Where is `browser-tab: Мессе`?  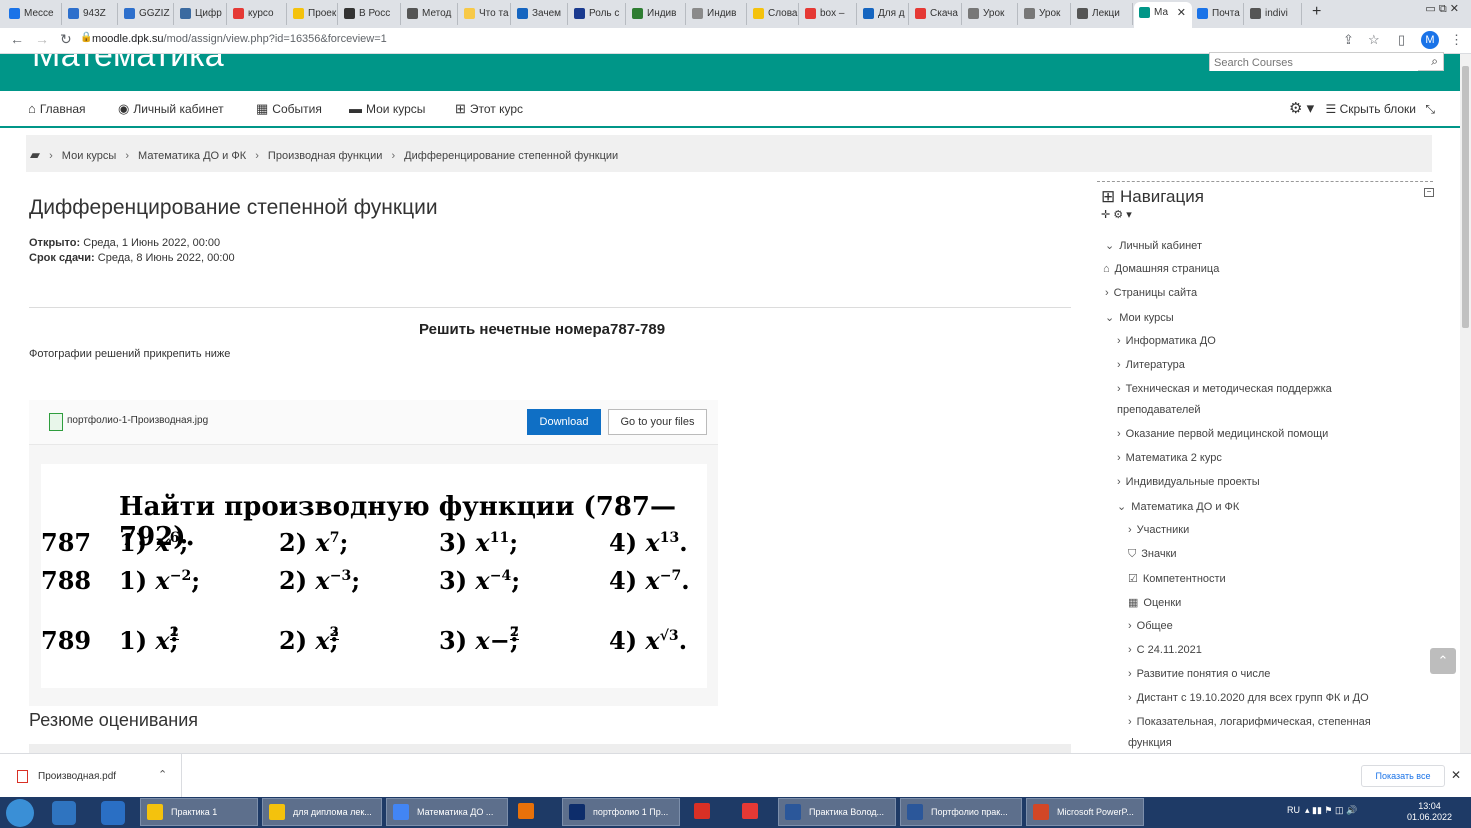
browser-tab: Мессе is located at coordinates (33, 14).